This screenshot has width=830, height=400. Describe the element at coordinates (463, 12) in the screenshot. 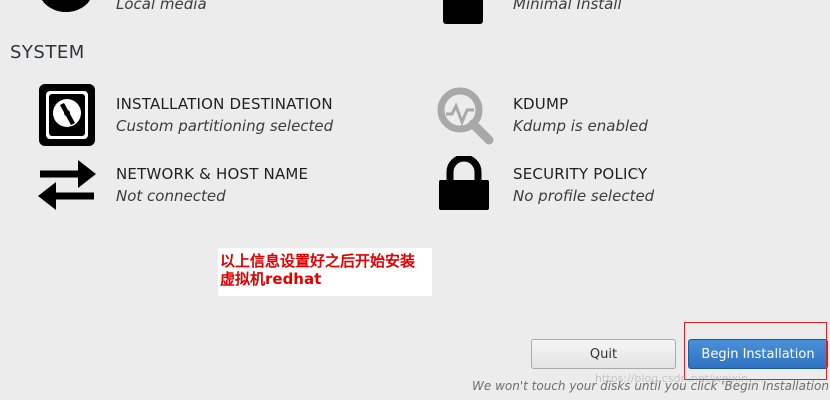

I see `package-icon` at that location.